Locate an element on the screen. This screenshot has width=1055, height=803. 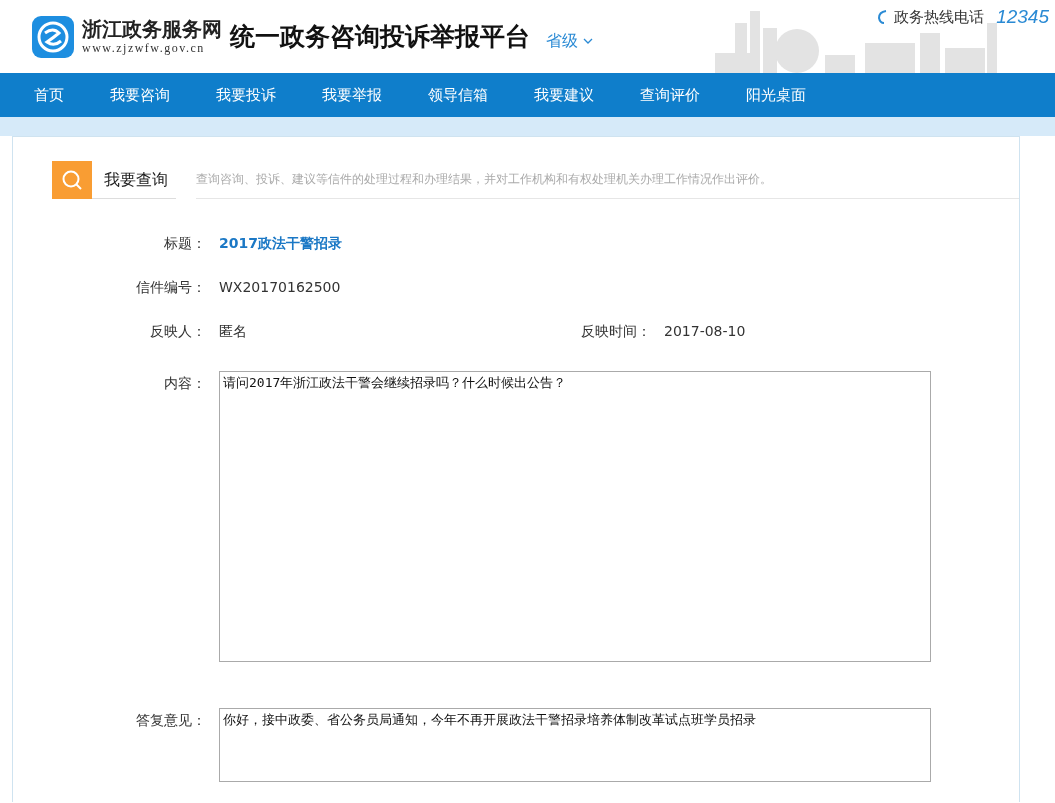
report-time: 2017-08-10 is located at coordinates (705, 331).